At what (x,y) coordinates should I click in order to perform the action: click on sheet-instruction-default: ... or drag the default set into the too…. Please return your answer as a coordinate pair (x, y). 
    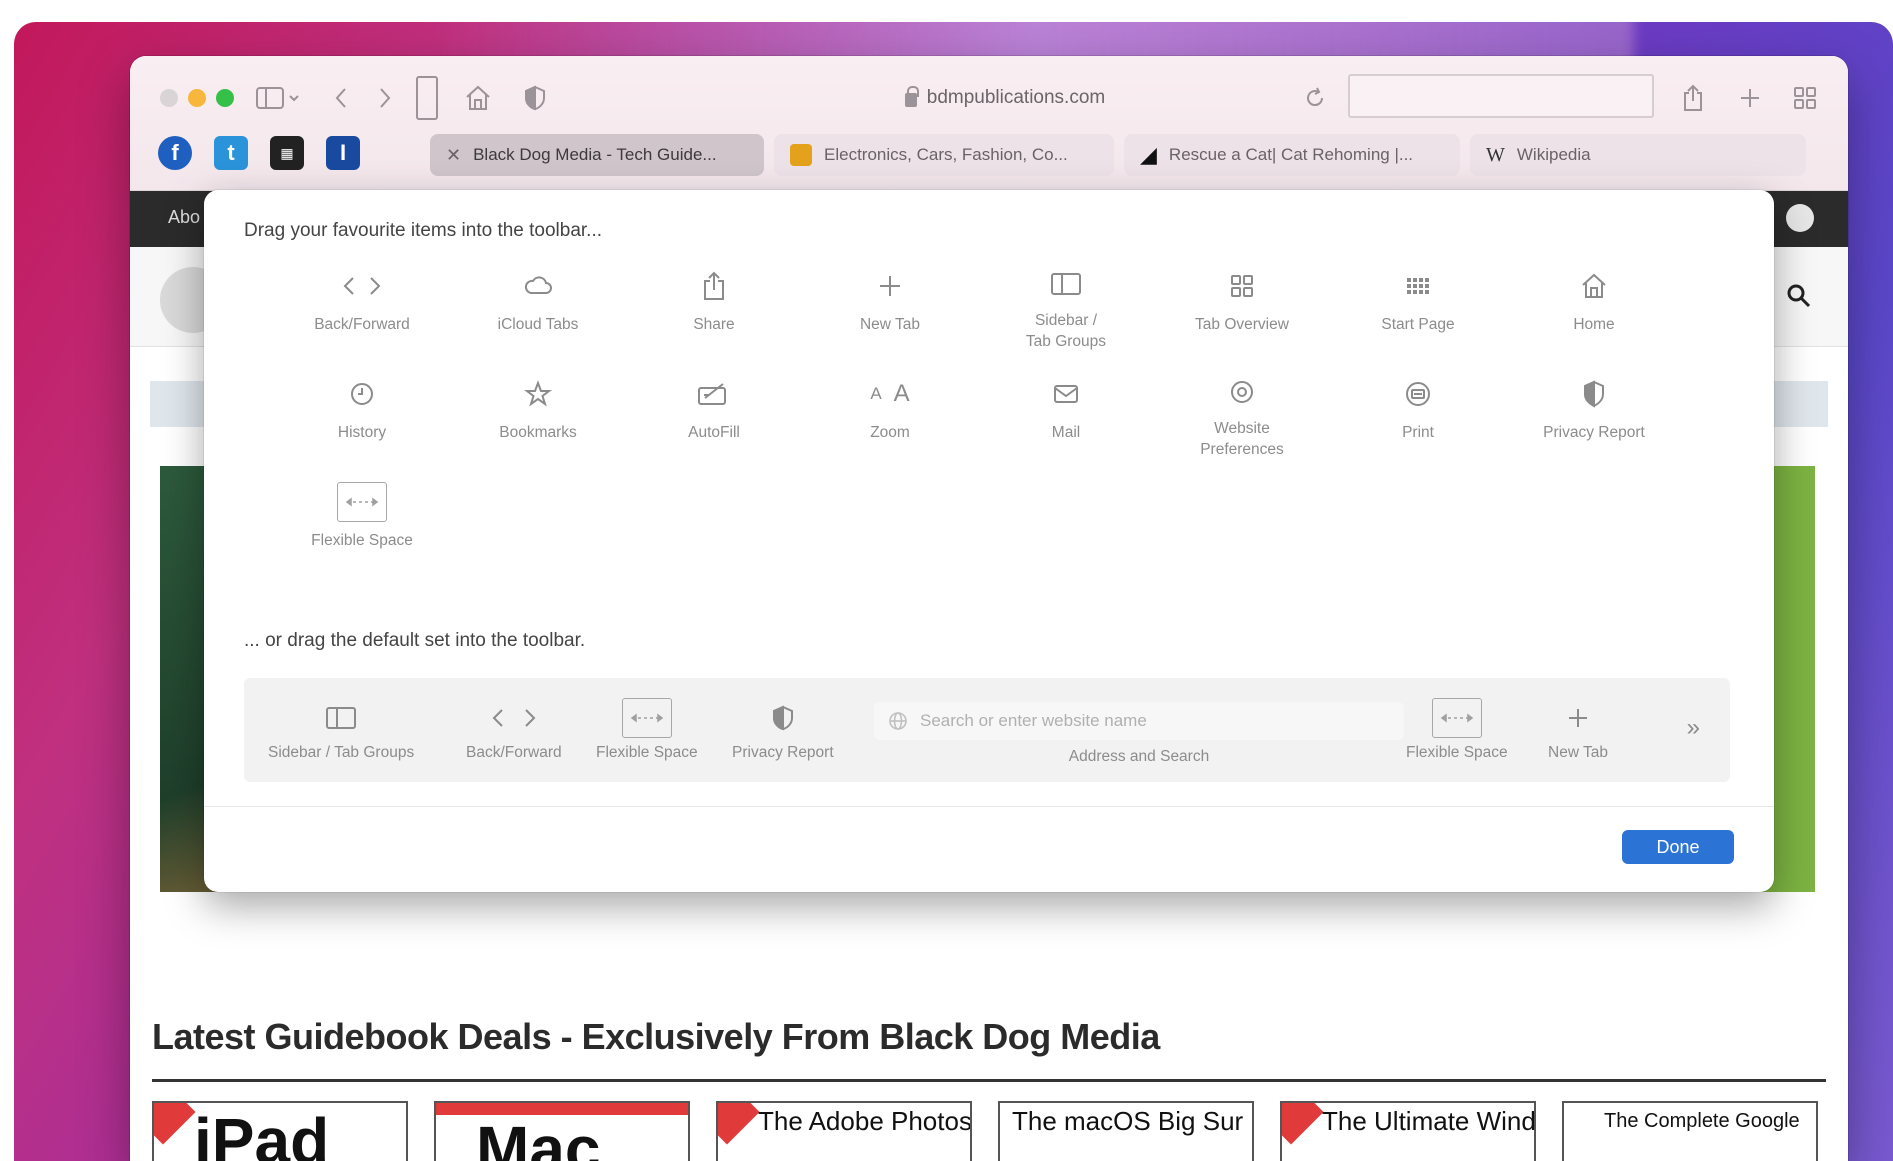
    Looking at the image, I should click on (415, 640).